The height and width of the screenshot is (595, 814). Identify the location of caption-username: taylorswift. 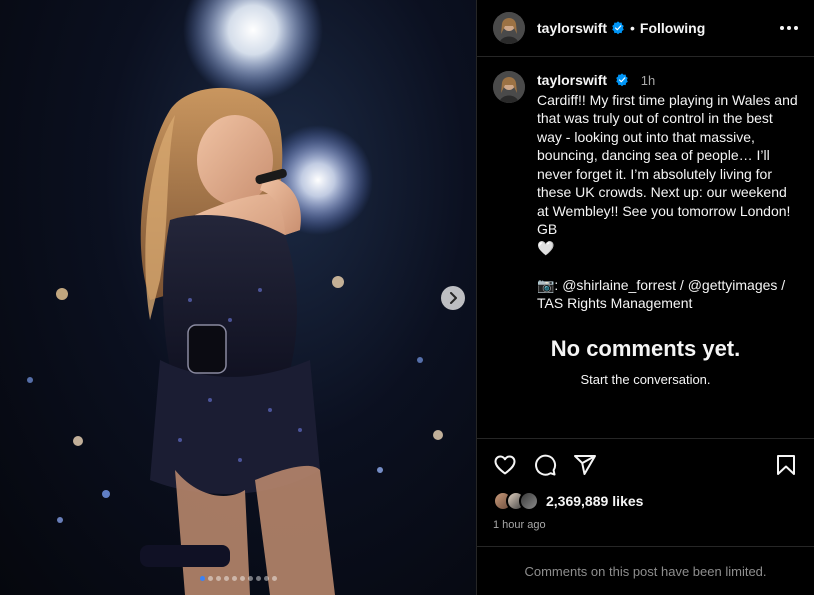
(572, 80).